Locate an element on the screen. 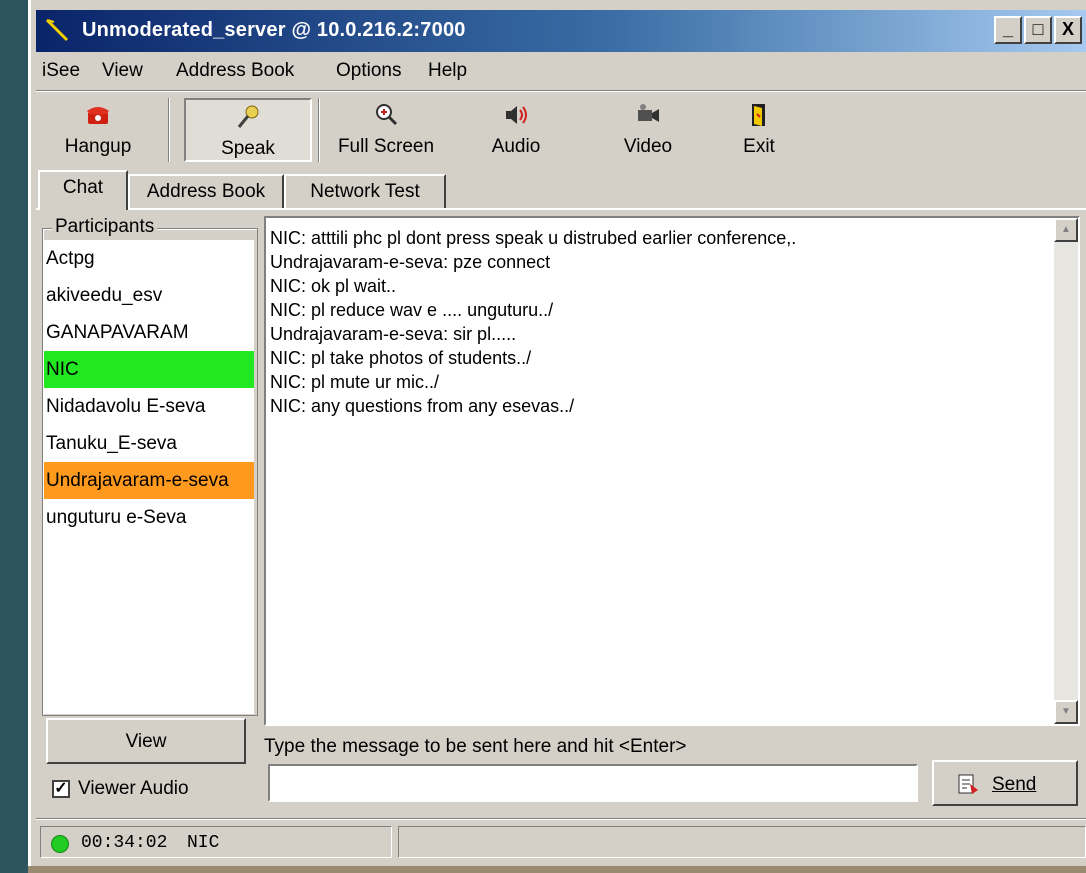 This screenshot has width=1086, height=873. video-label: Video is located at coordinates (648, 146).